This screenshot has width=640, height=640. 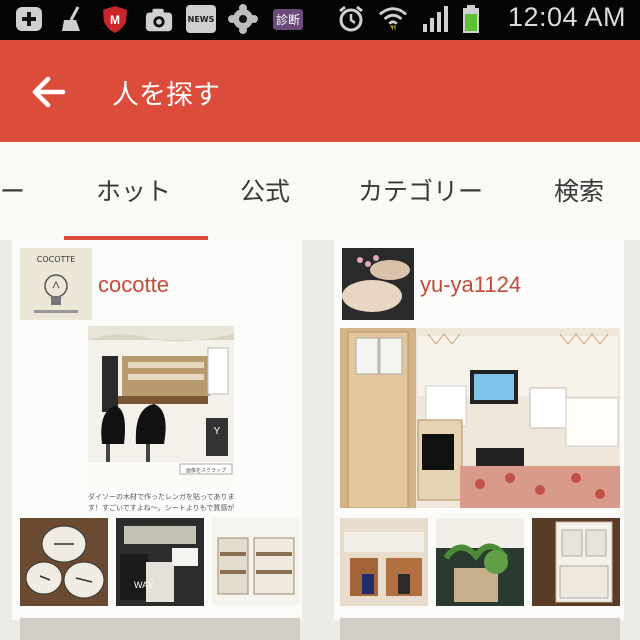 I want to click on svg-text: WAY, so click(x=144, y=585).